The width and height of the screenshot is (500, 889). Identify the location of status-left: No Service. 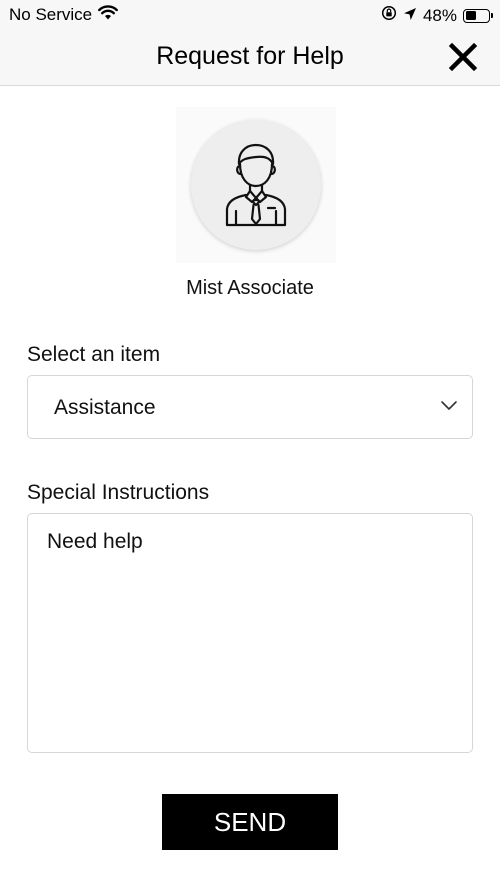
(64, 15).